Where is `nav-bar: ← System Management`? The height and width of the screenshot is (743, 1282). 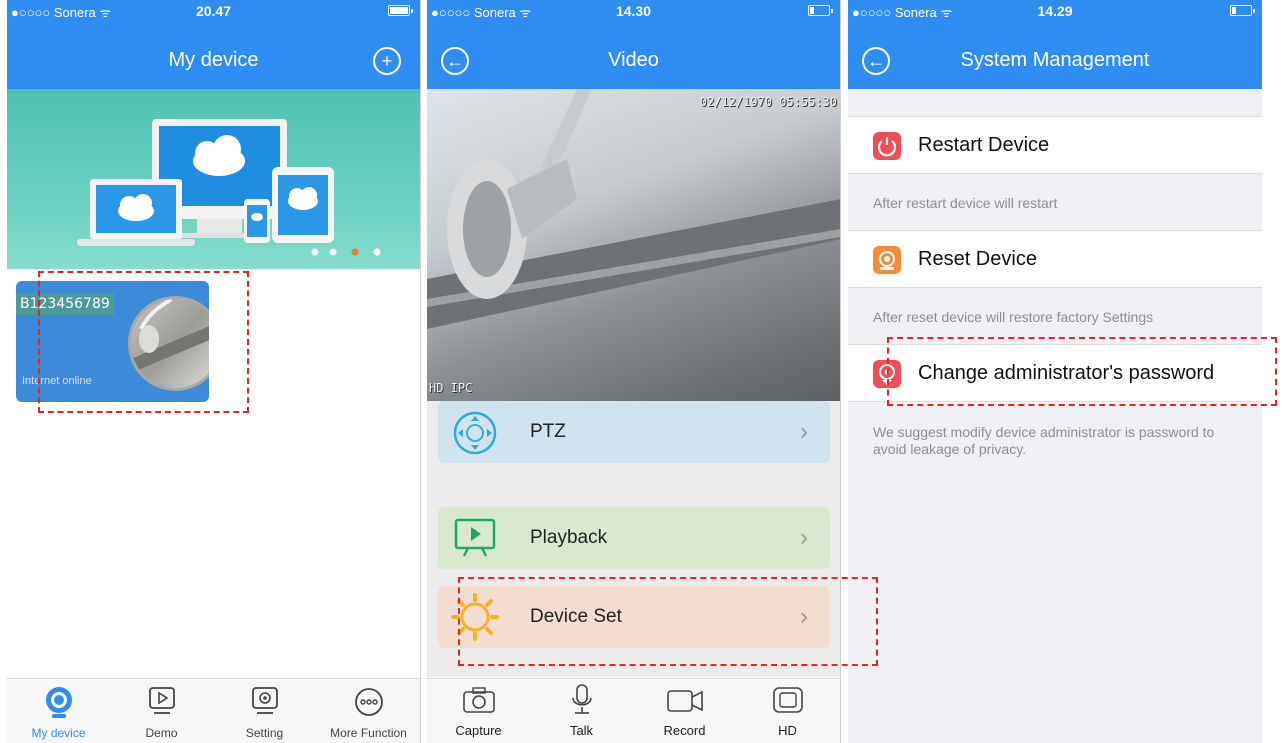
nav-bar: ← System Management is located at coordinates (1055, 55).